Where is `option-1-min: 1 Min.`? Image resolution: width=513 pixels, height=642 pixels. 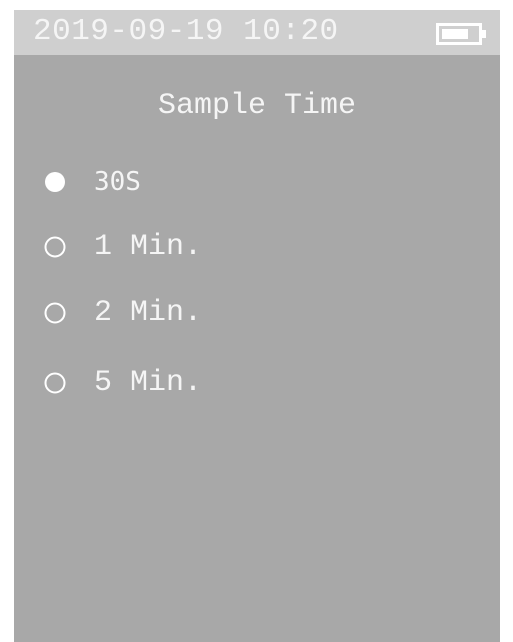 option-1-min: 1 Min. is located at coordinates (244, 247).